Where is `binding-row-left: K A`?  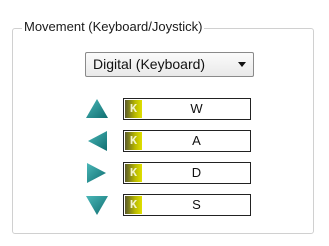
binding-row-left: K A is located at coordinates (169, 141).